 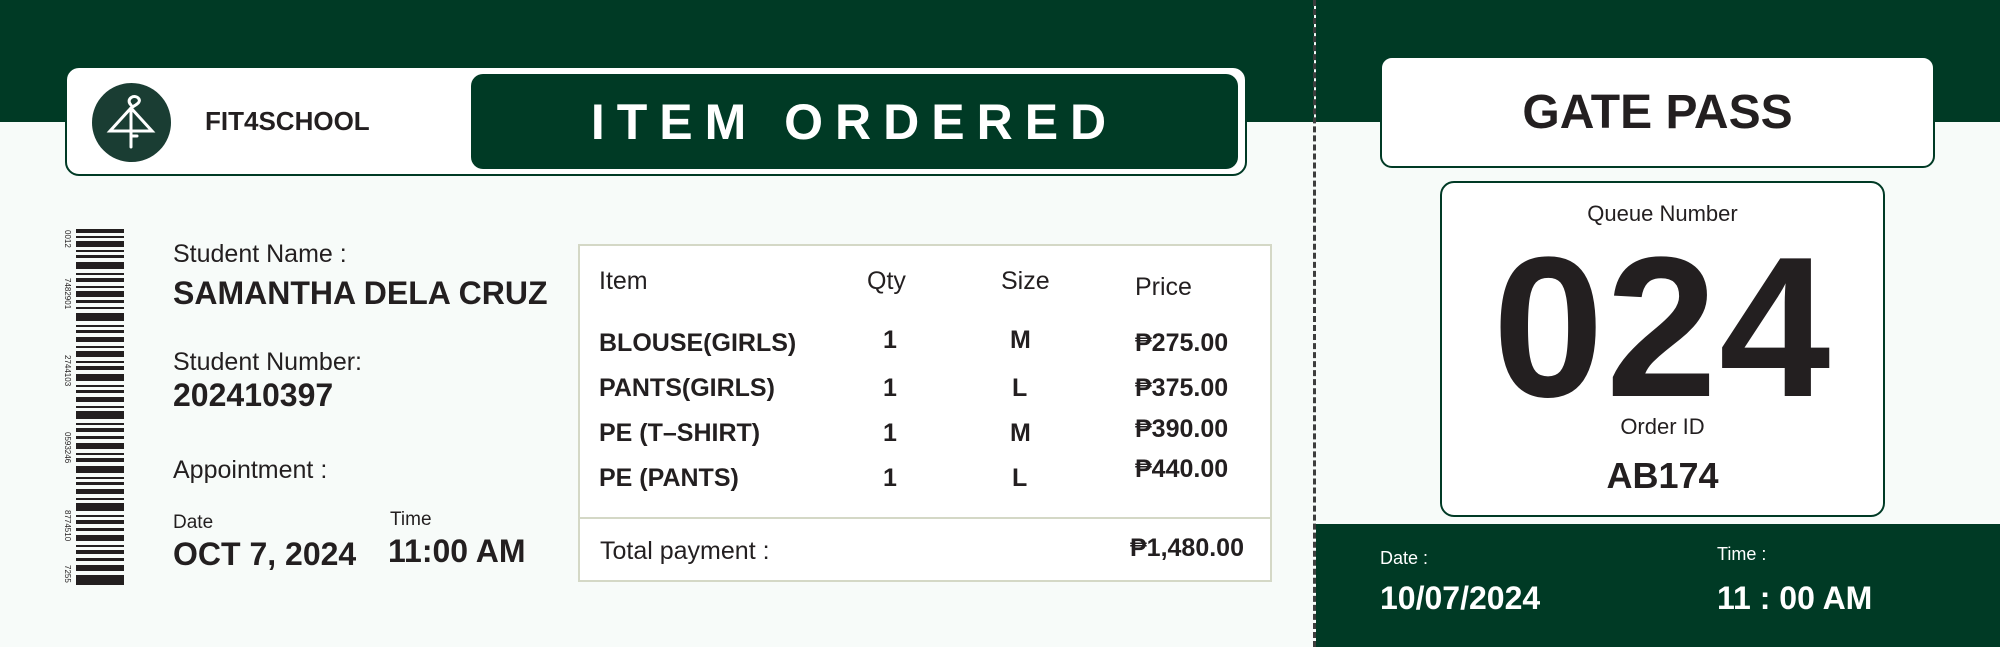 What do you see at coordinates (669, 478) in the screenshot?
I see `row-item: PE (PANTS)` at bounding box center [669, 478].